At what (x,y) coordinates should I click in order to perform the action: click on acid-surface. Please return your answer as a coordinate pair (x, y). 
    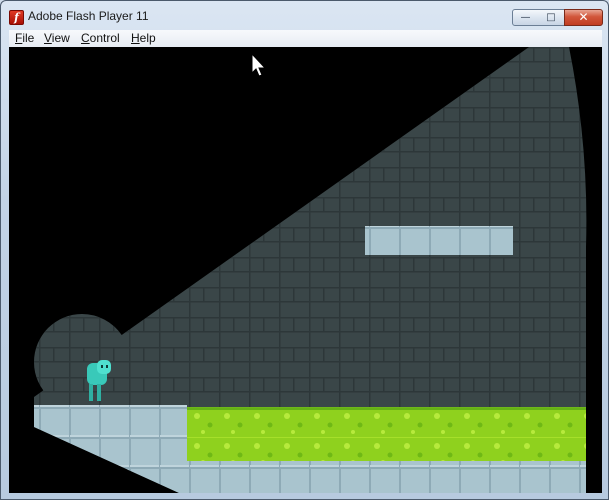
    Looking at the image, I should click on (387, 408).